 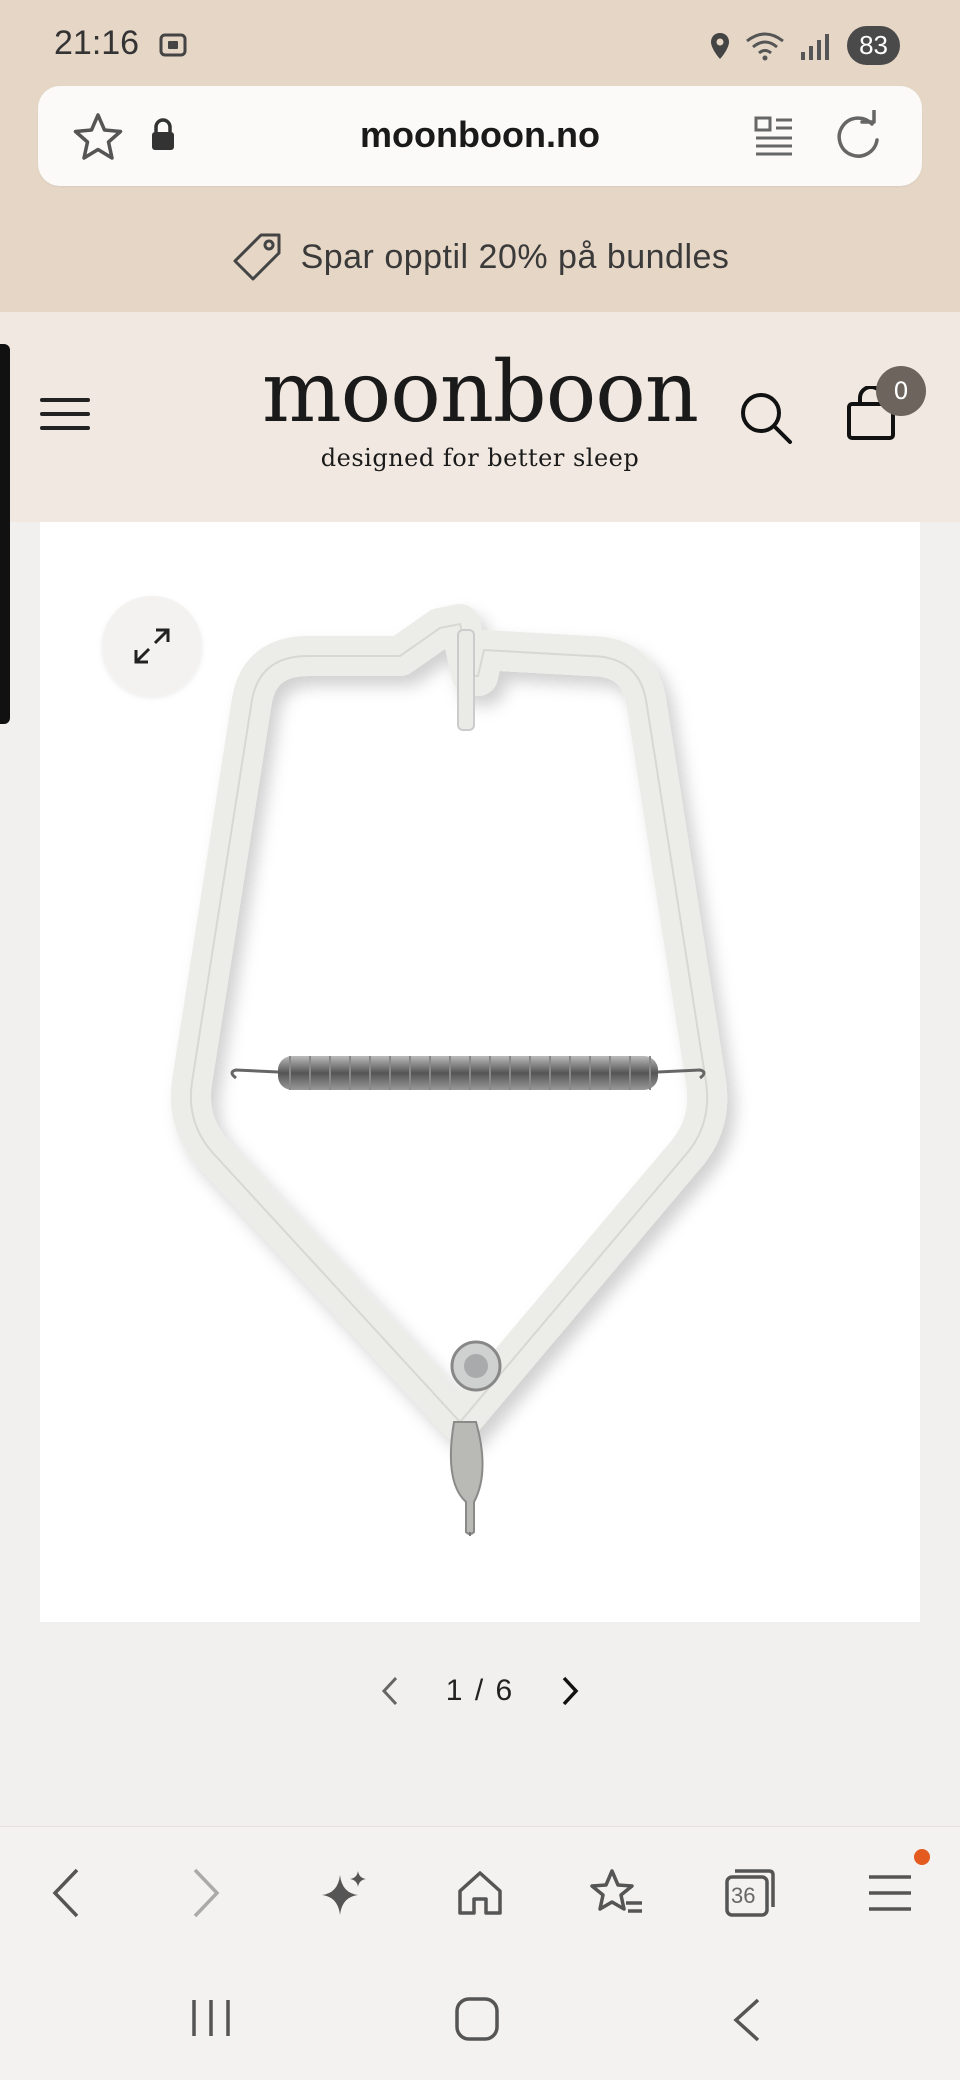 I want to click on promo-text: Spar opptil 20% på bundles, so click(x=515, y=256).